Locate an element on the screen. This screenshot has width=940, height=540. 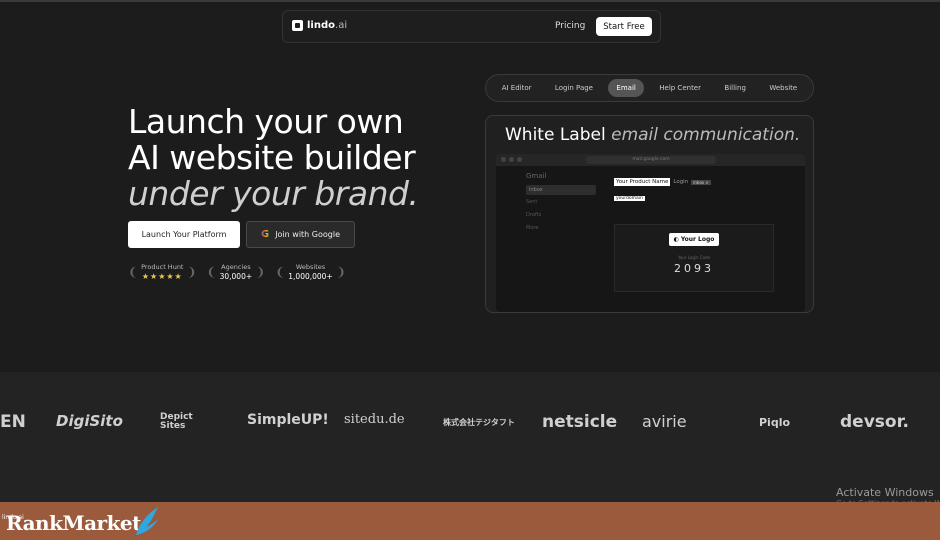
launch-platform-button: Launch Your Platform is located at coordinates (184, 234).